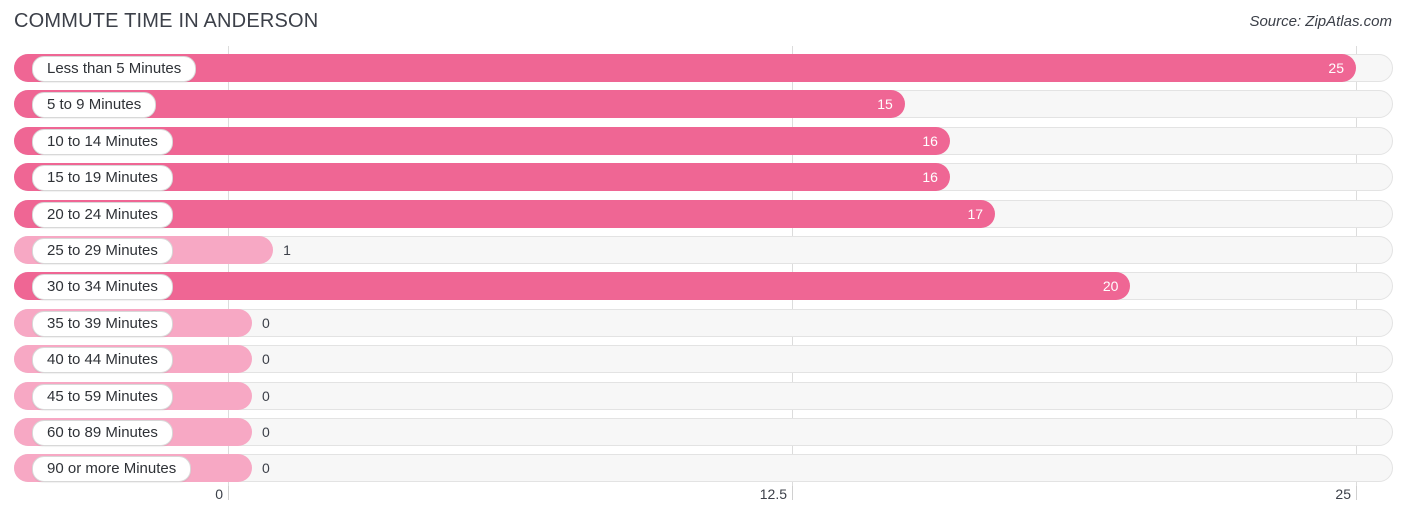 The height and width of the screenshot is (523, 1406). I want to click on axis-tick-label: 12.5, so click(773, 494).